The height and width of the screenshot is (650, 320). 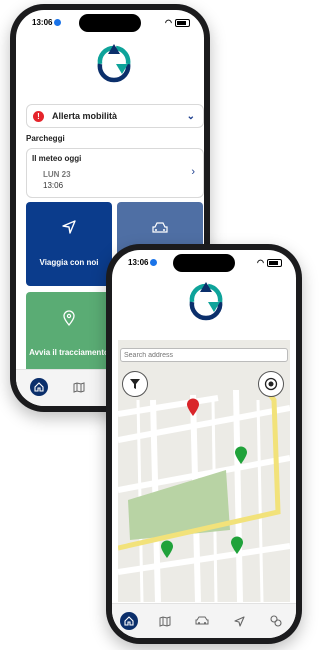 I want to click on chevron-down-icon: ⌄, so click(x=190, y=116).